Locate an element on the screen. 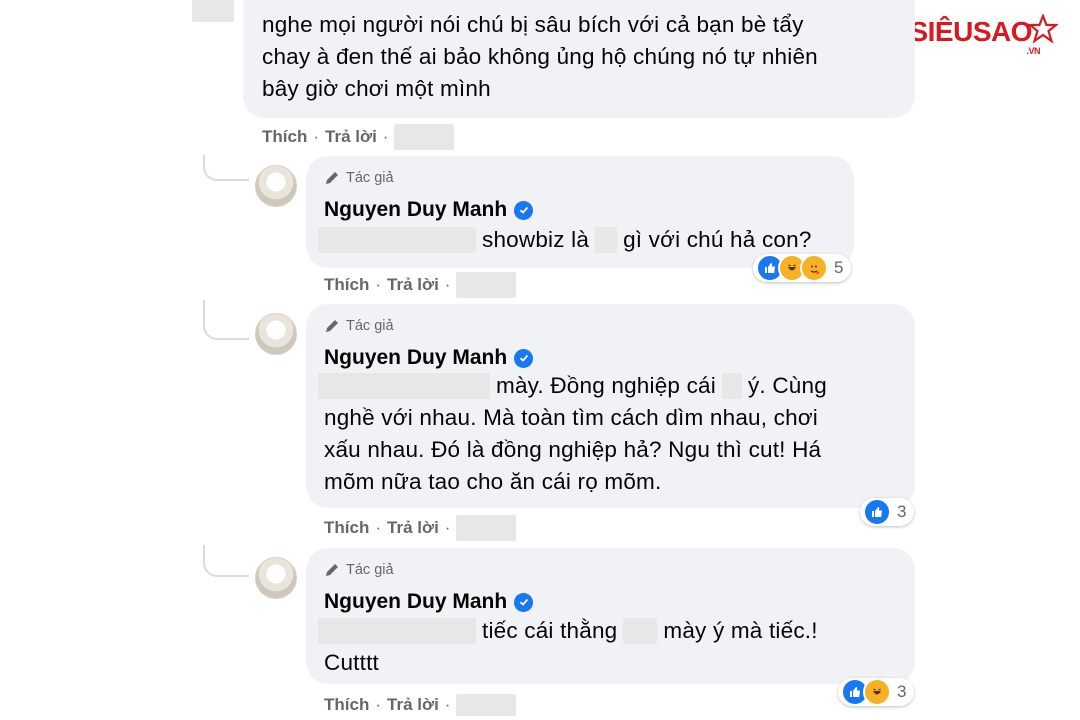  reply-text-part: gì với chú hả con? is located at coordinates (717, 239).